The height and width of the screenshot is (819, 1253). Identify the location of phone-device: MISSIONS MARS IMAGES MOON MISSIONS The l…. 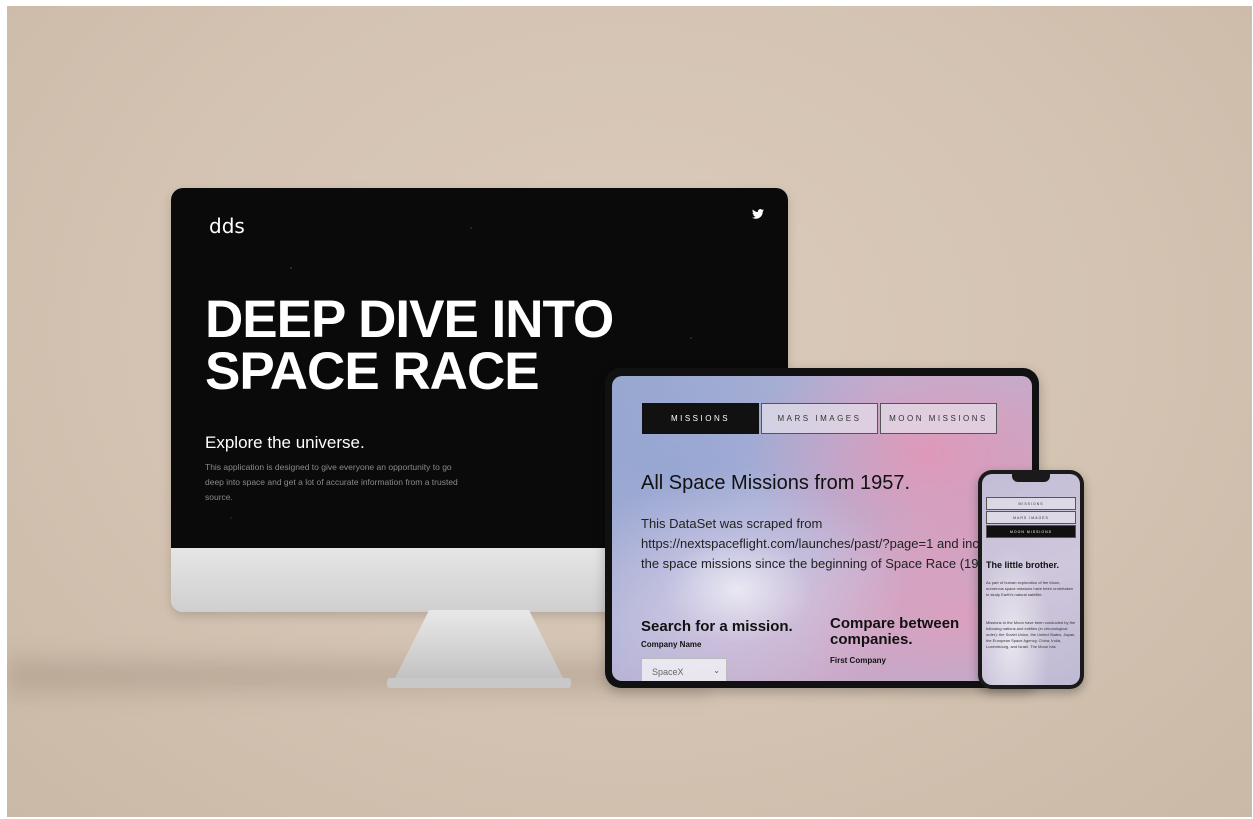
(1031, 579).